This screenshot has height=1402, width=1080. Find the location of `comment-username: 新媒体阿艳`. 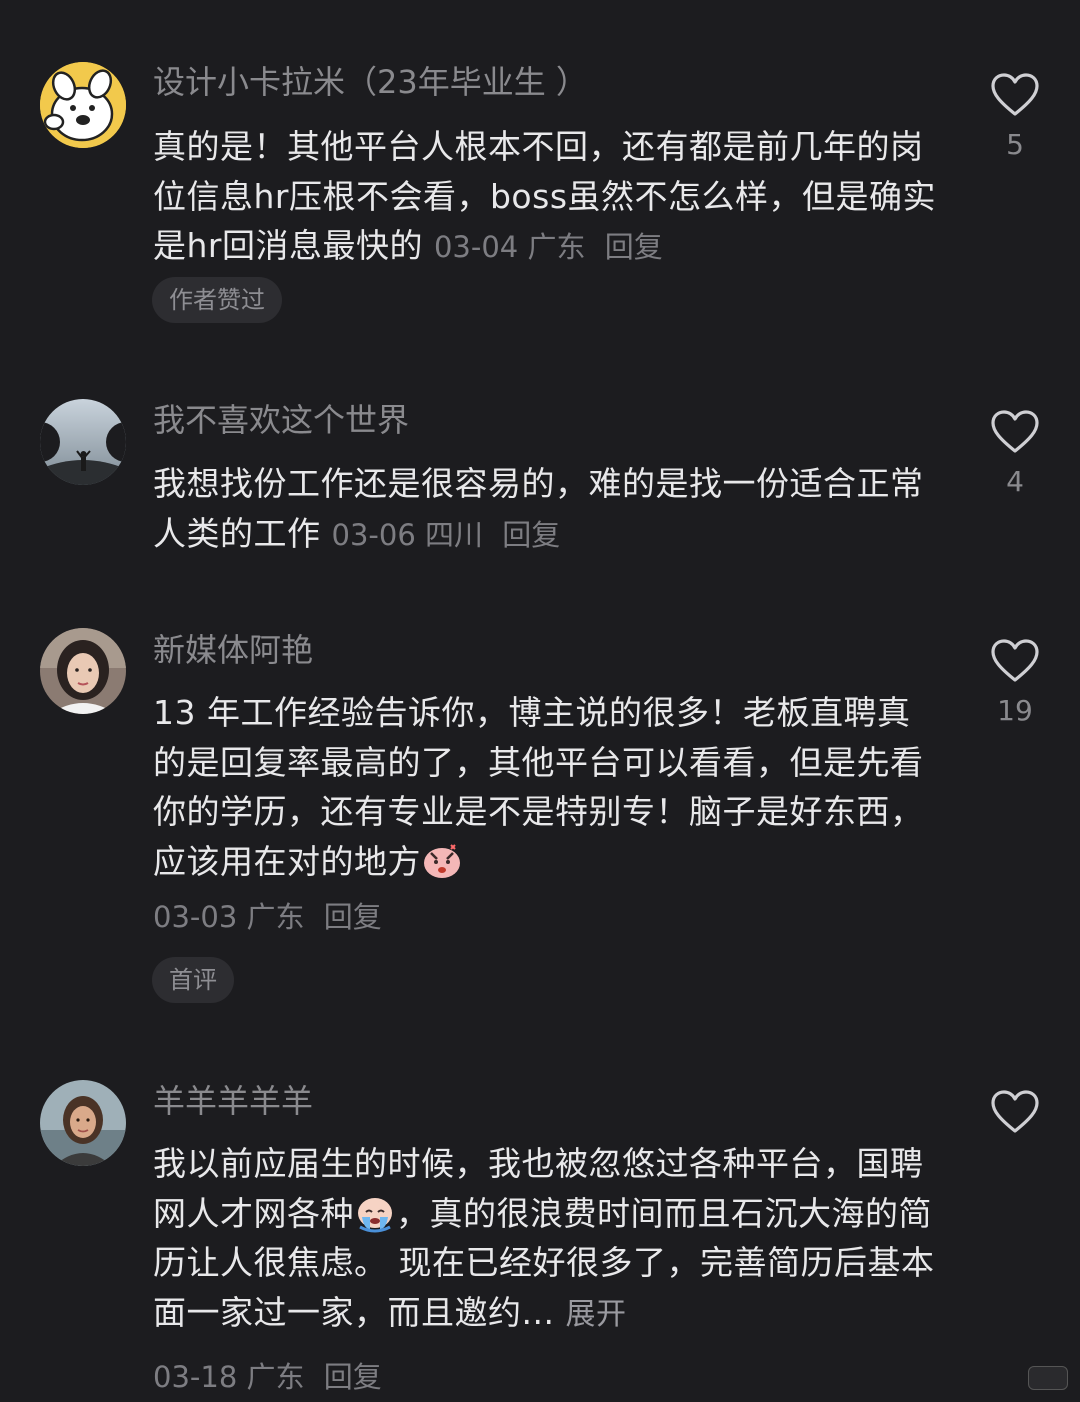

comment-username: 新媒体阿艳 is located at coordinates (233, 650).